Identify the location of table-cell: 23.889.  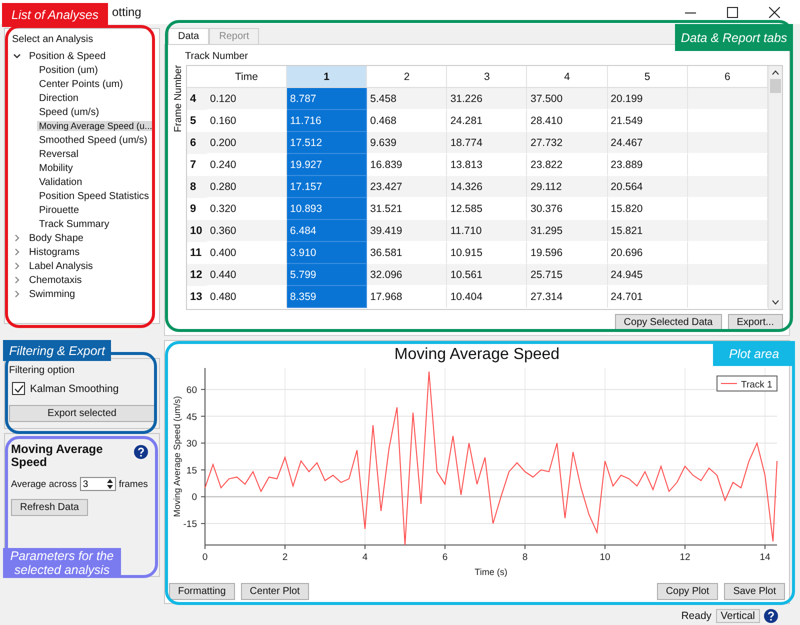
(648, 165).